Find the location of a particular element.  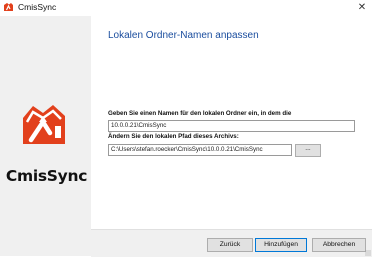

button-bar: Zurück Hinzufügen Abbrechen is located at coordinates (231, 243).